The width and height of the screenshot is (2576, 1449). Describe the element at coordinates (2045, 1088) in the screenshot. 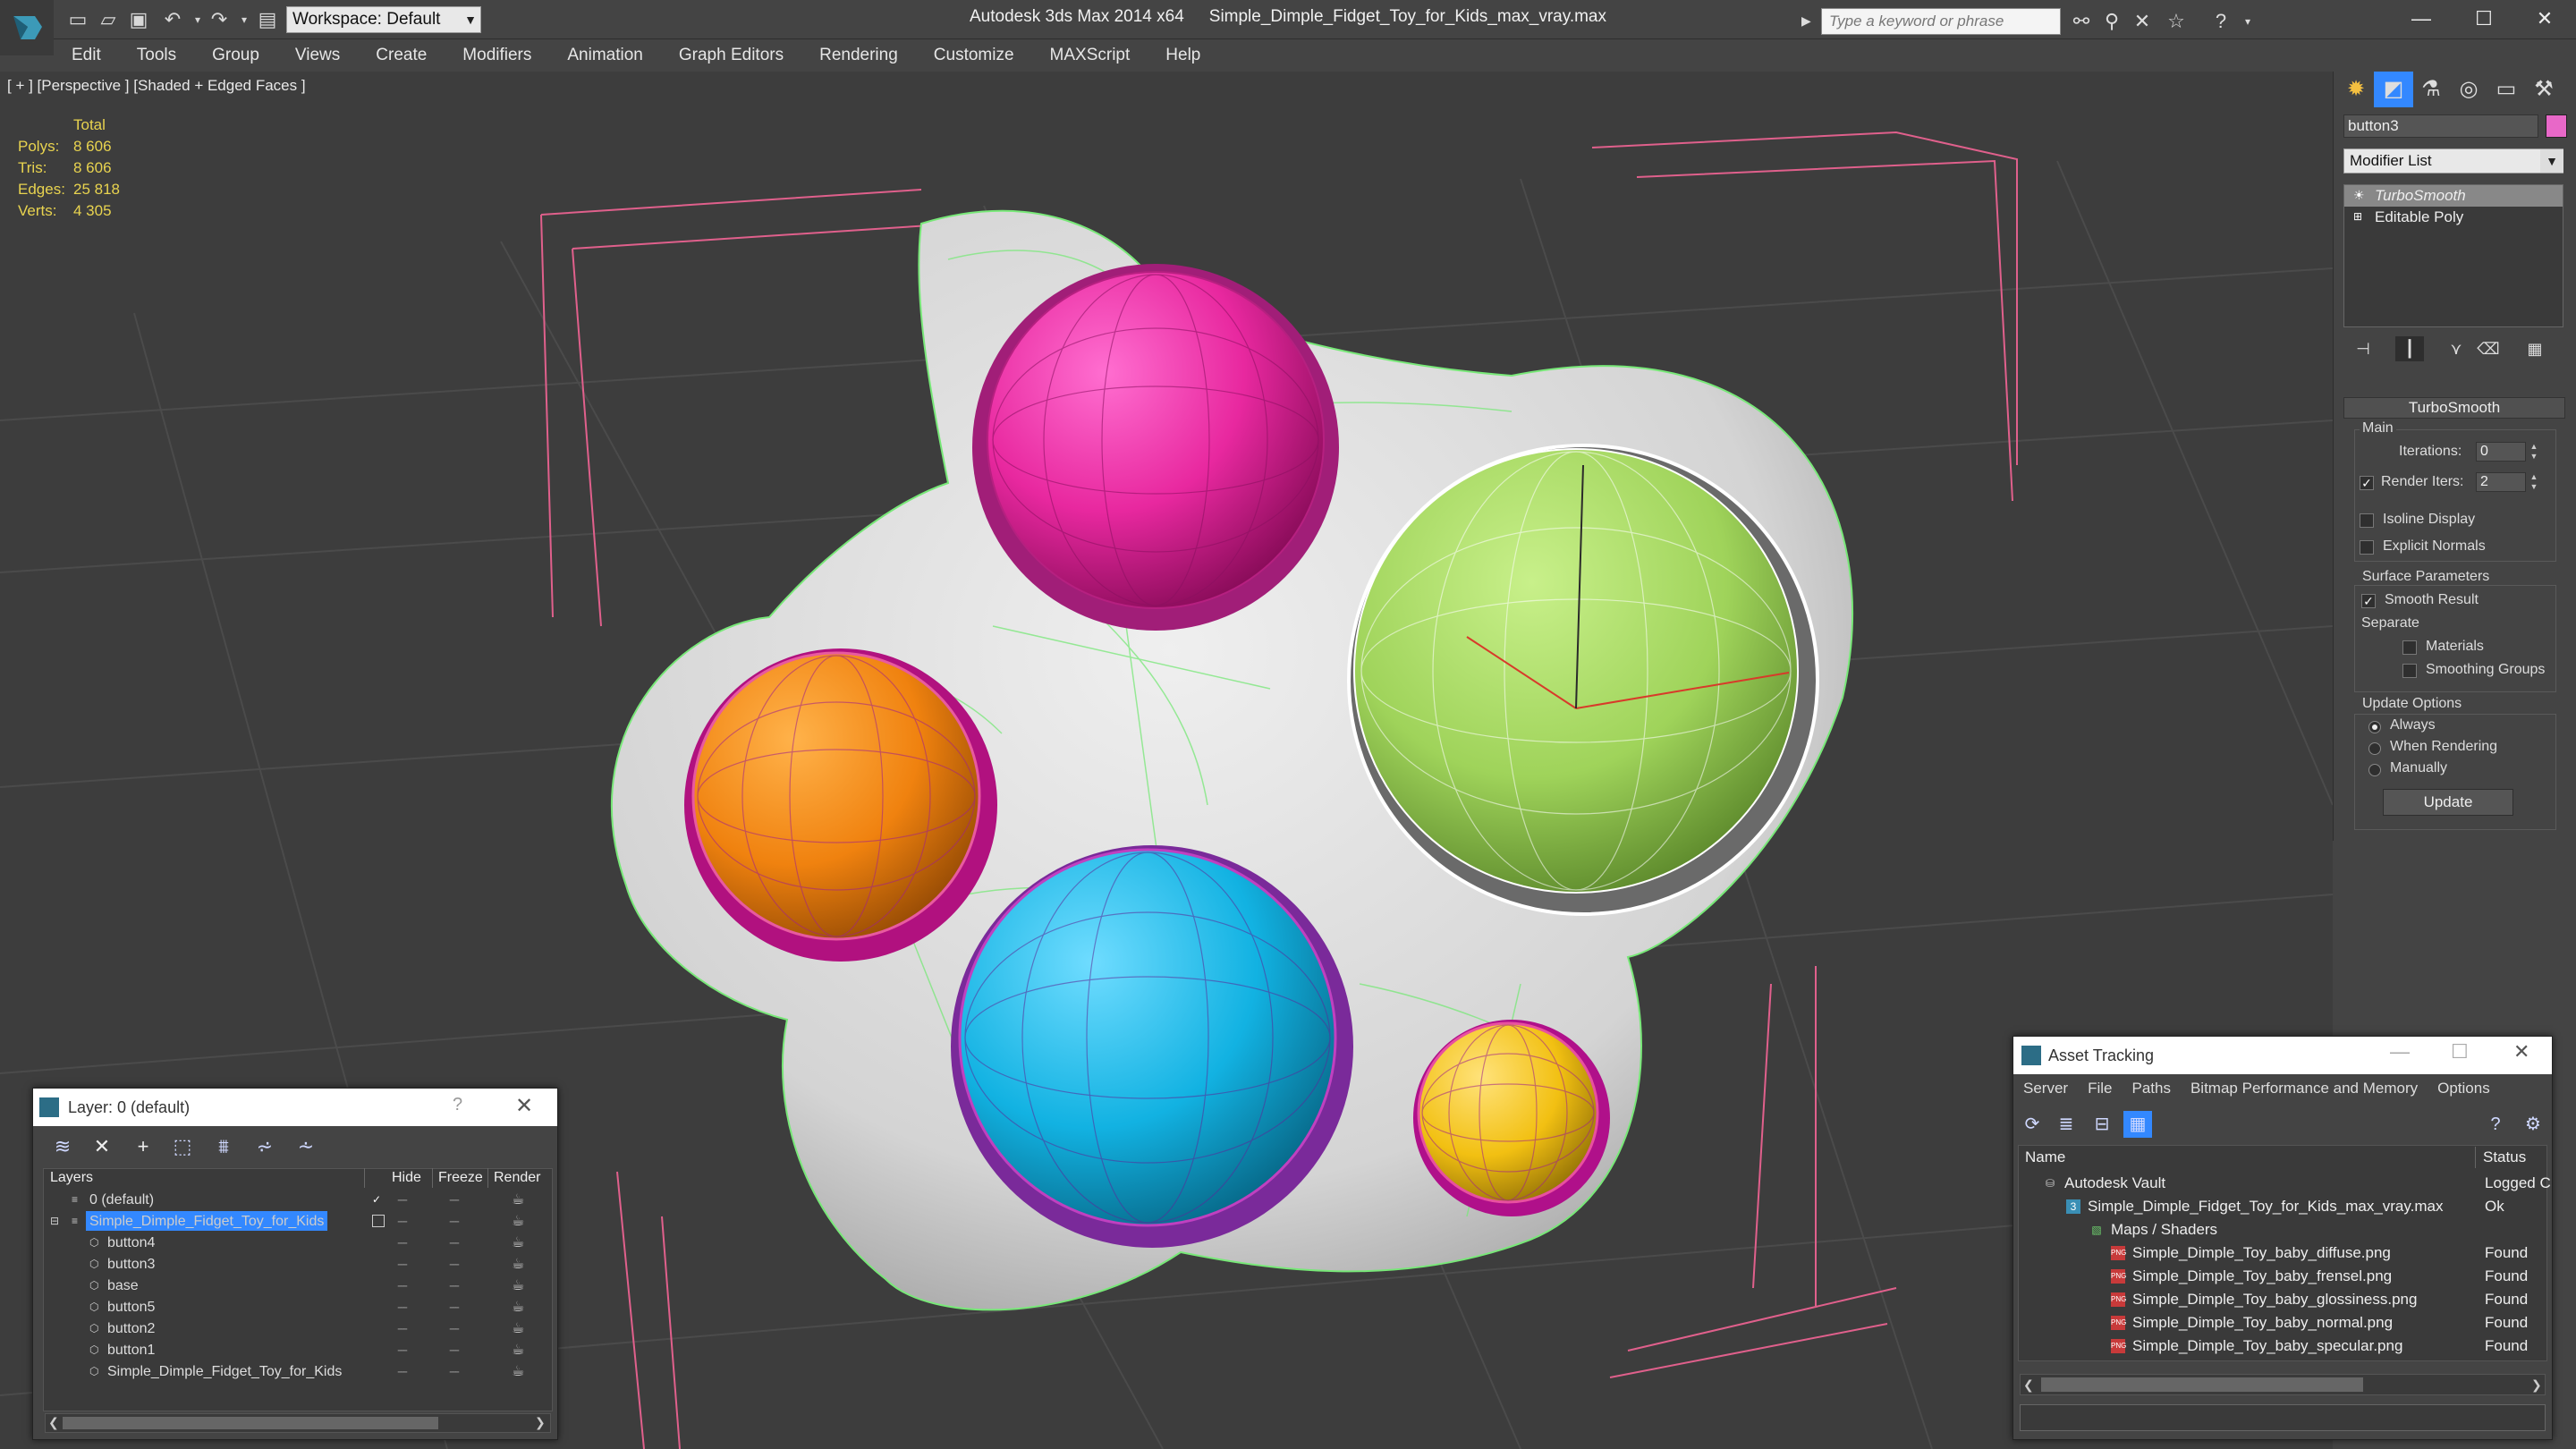

I see `asset-menu-server: Server` at that location.